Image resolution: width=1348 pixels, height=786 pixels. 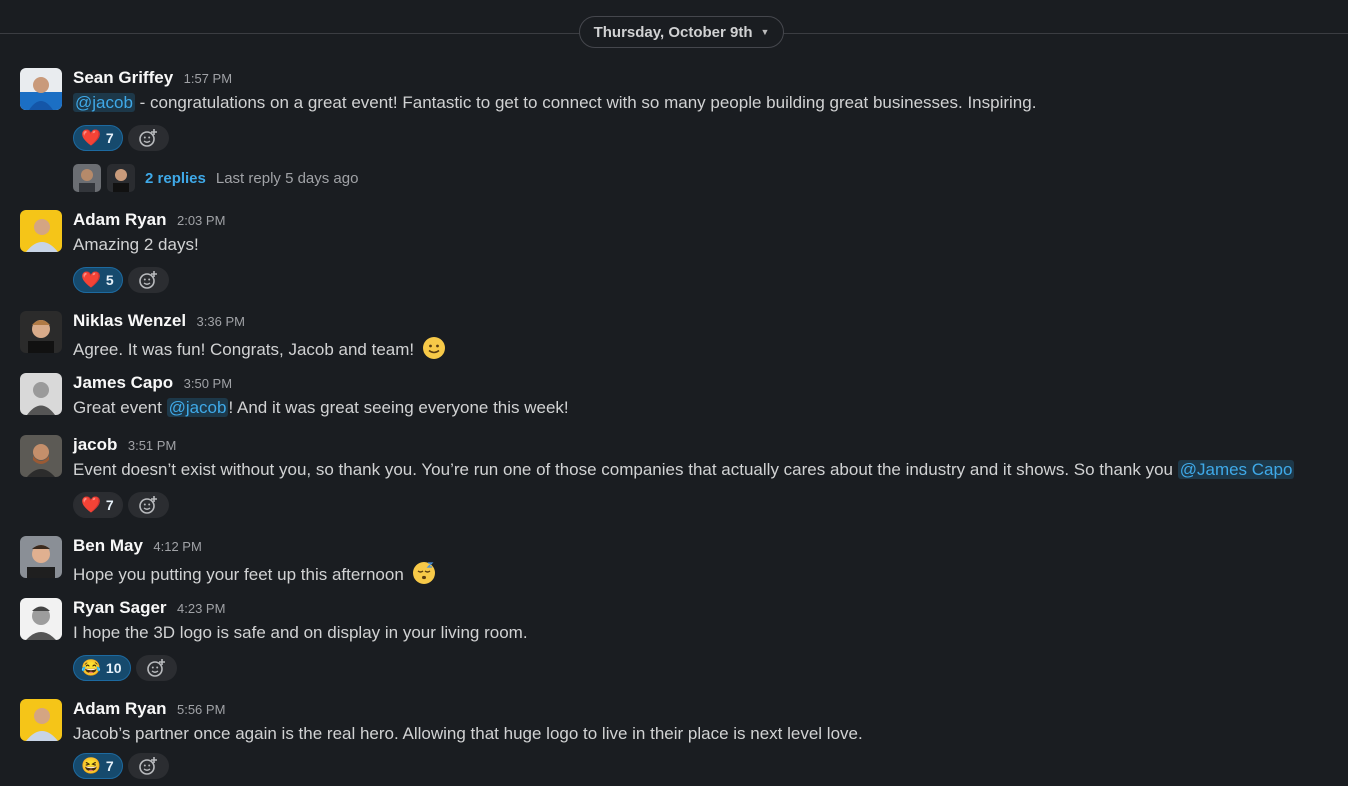 I want to click on timestamp: 4:12 PM, so click(x=177, y=546).